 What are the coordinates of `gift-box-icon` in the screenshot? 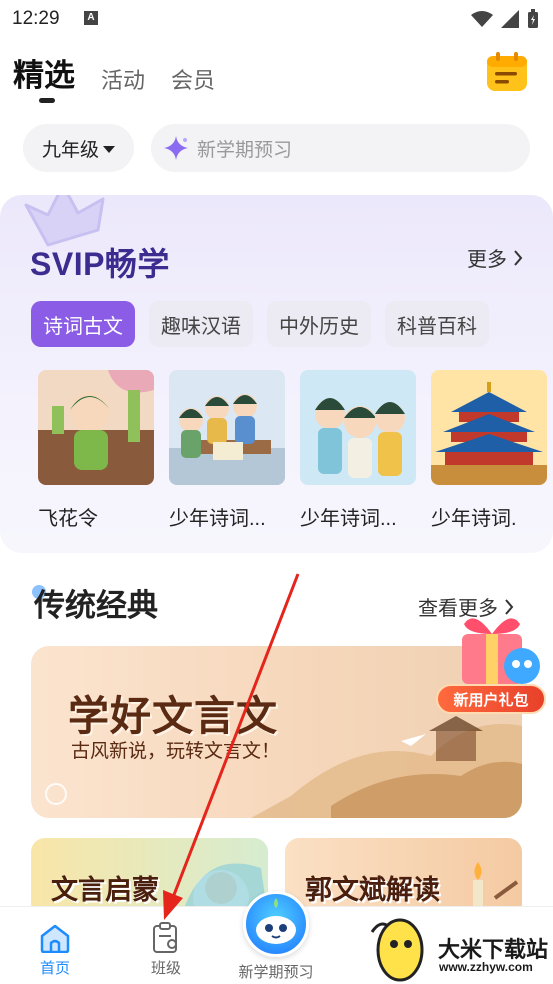 It's located at (501, 651).